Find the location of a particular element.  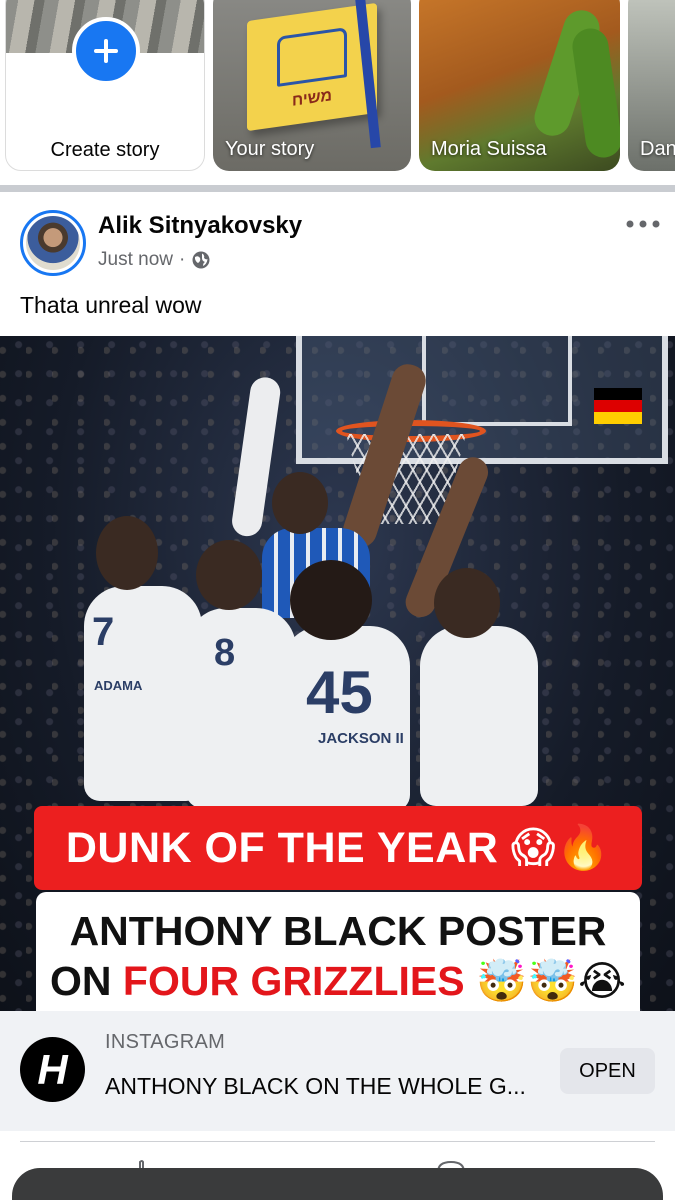

caption-headline: DUNK OF THE YEAR 😱🔥 is located at coordinates (338, 848).